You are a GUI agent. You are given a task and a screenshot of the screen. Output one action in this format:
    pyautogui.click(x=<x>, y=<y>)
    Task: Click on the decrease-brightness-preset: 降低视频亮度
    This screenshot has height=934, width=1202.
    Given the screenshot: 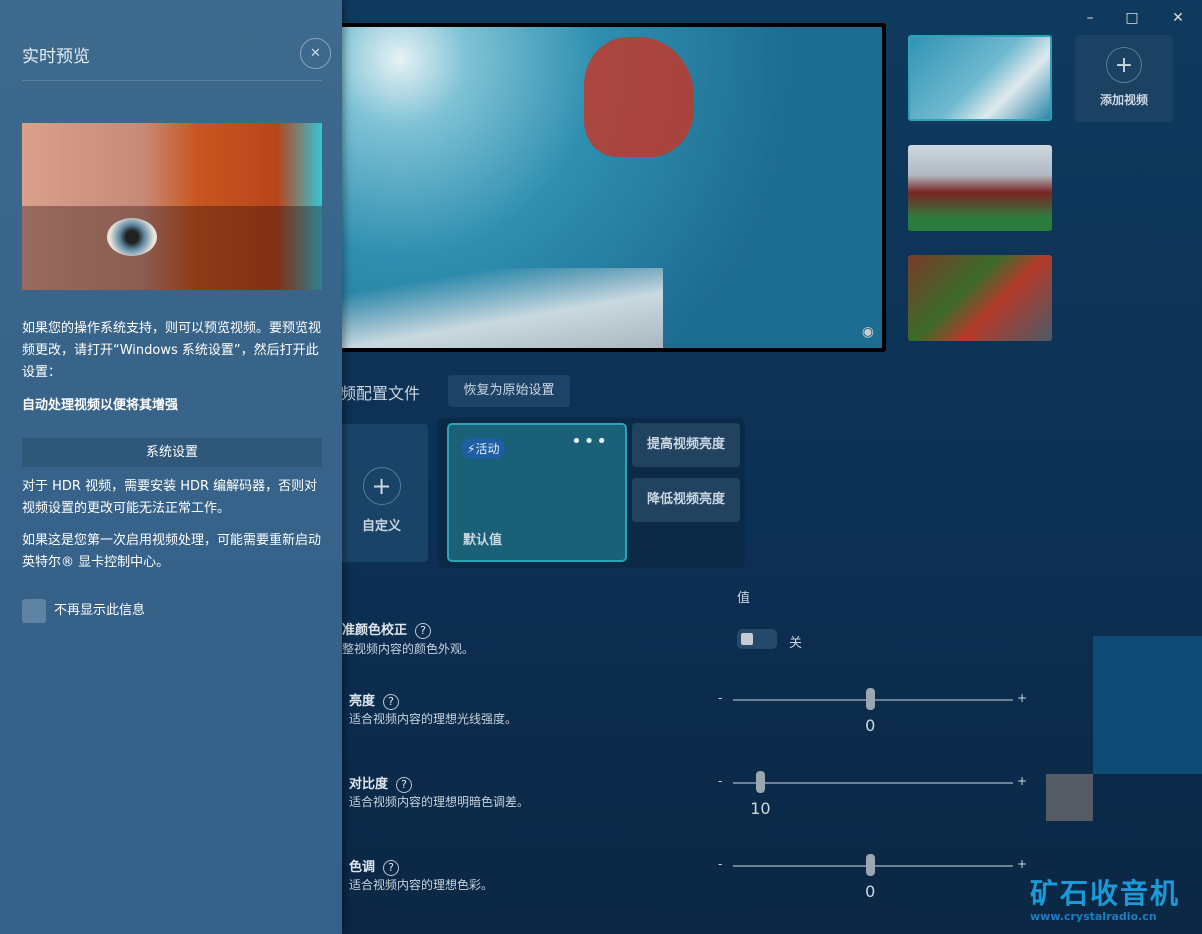 What is the action you would take?
    pyautogui.click(x=686, y=500)
    